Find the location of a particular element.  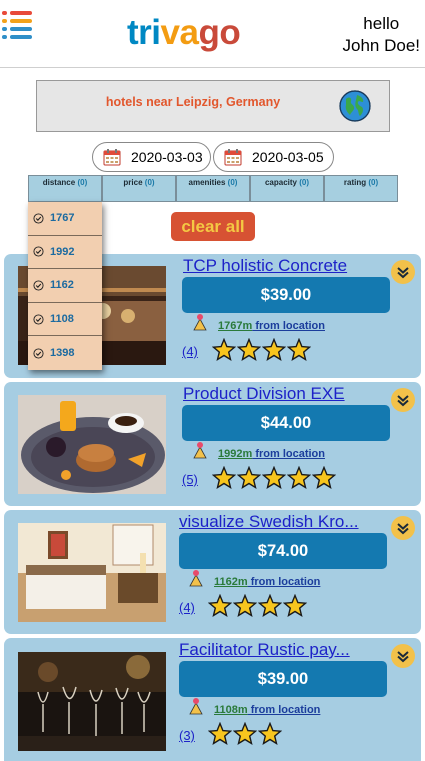

hamburger-menu-icon is located at coordinates (18, 27).